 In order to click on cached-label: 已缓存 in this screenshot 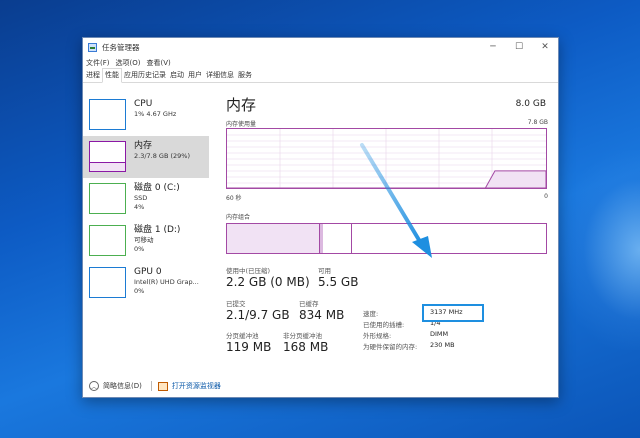, I will do `click(309, 304)`.